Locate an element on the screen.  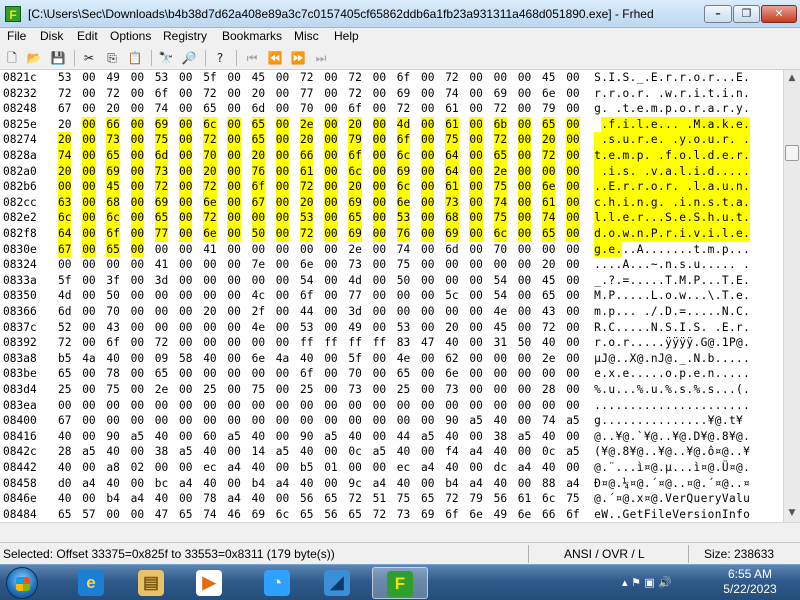
hex-byte: 50 is located at coordinates (258, 234).